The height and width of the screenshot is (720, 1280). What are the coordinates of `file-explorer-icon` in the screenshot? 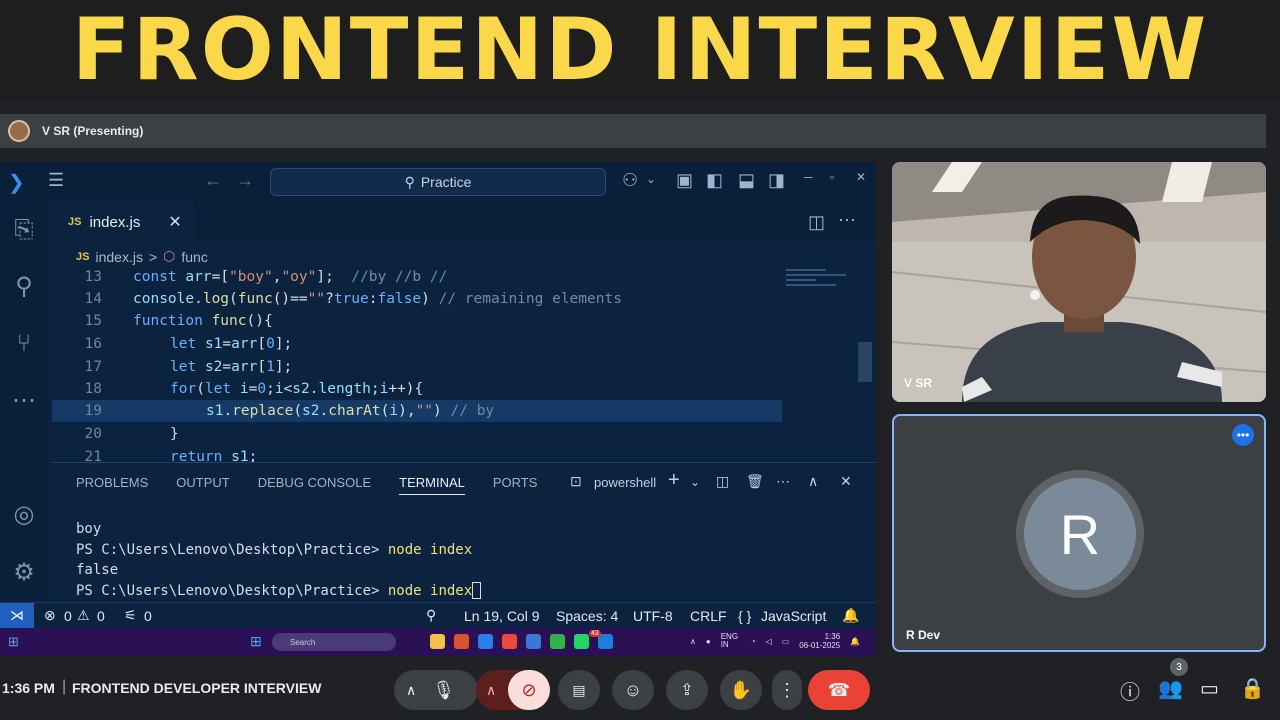 It's located at (437, 641).